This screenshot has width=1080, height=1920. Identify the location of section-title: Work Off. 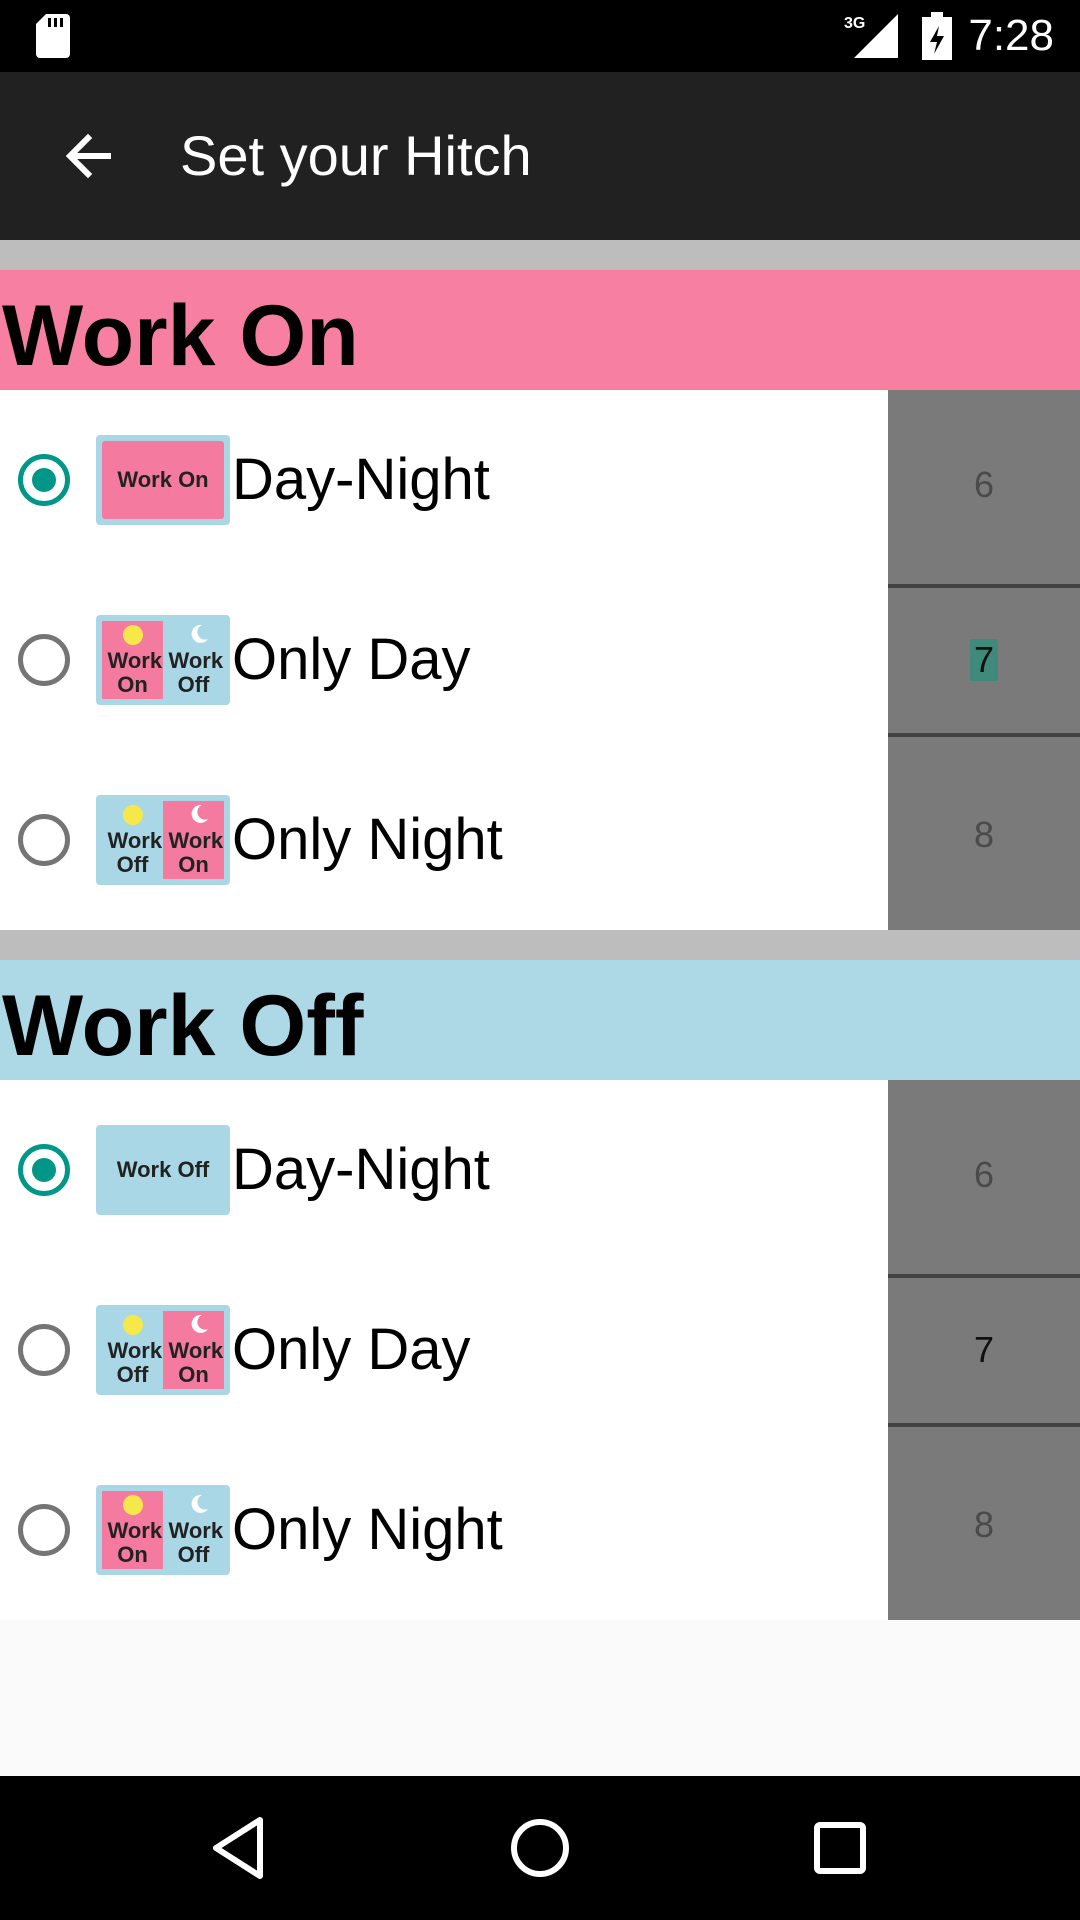
(183, 1026).